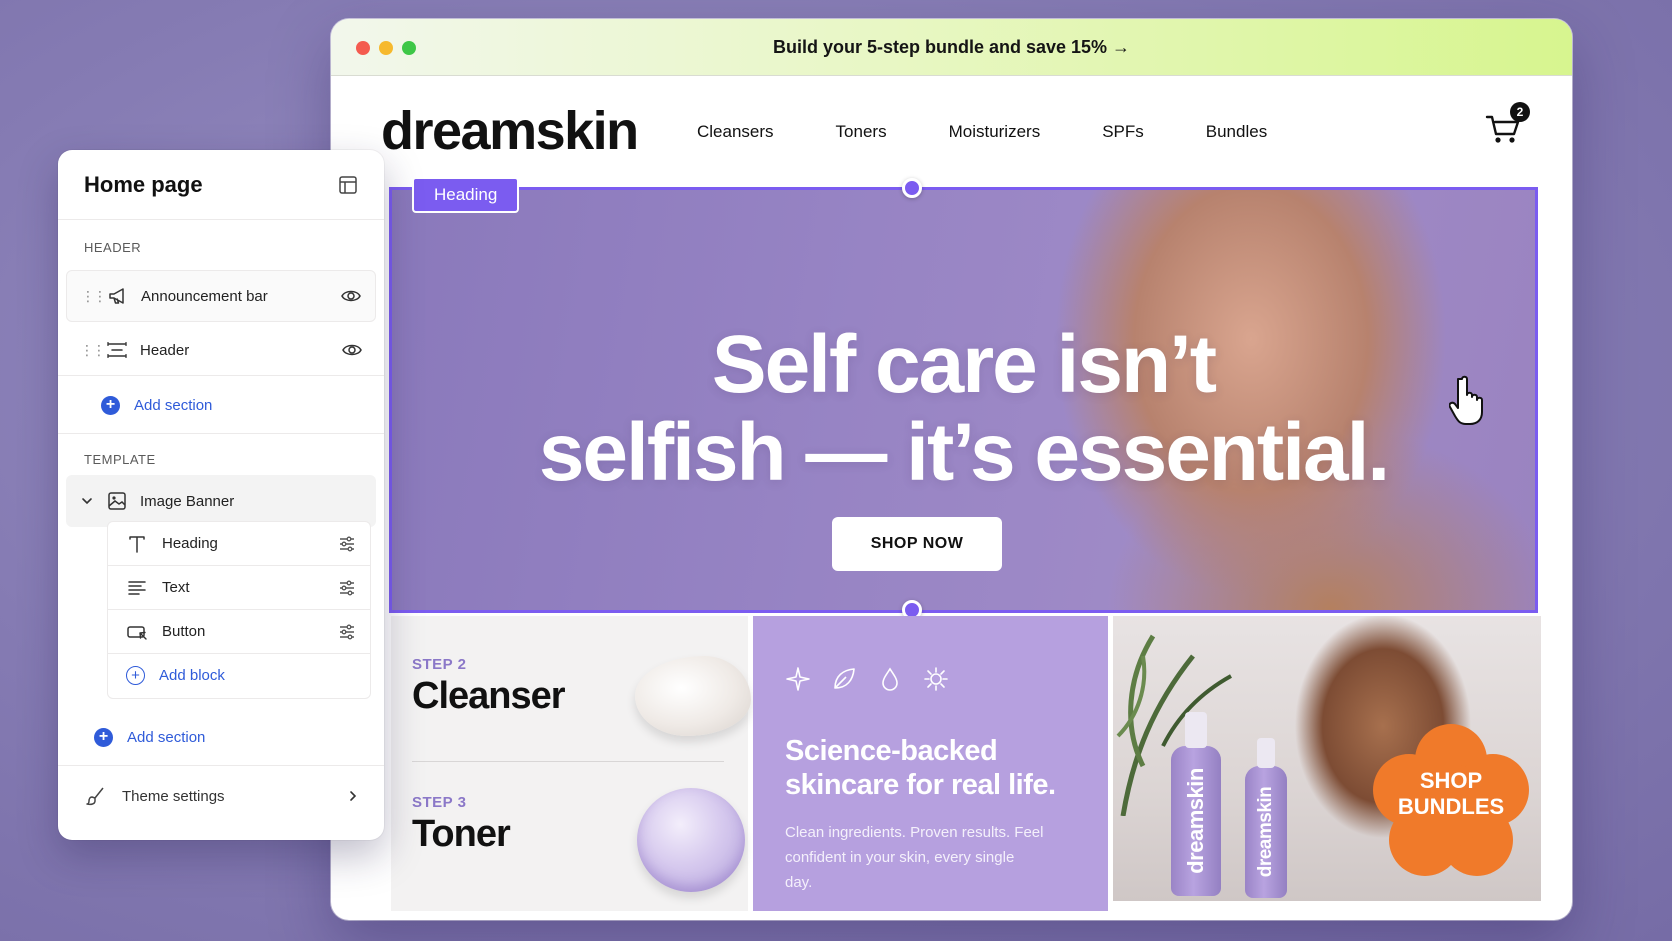 The height and width of the screenshot is (941, 1672). I want to click on nav-toners: Toners, so click(861, 132).